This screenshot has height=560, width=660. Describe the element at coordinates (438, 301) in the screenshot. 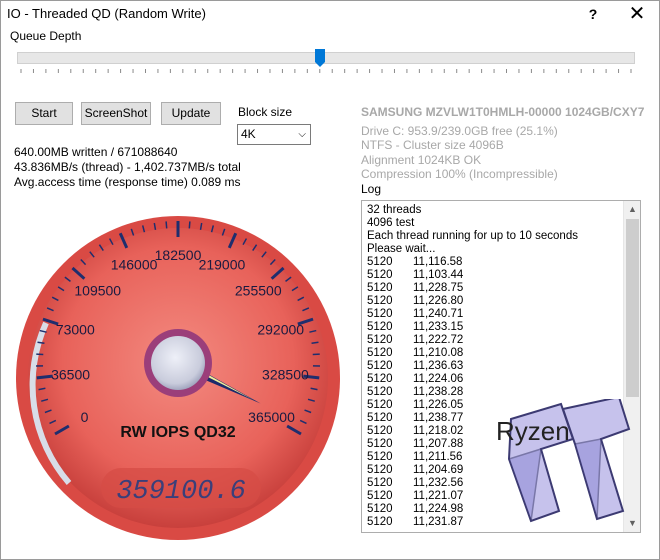

I see `log-row-value: 11,226.80` at that location.